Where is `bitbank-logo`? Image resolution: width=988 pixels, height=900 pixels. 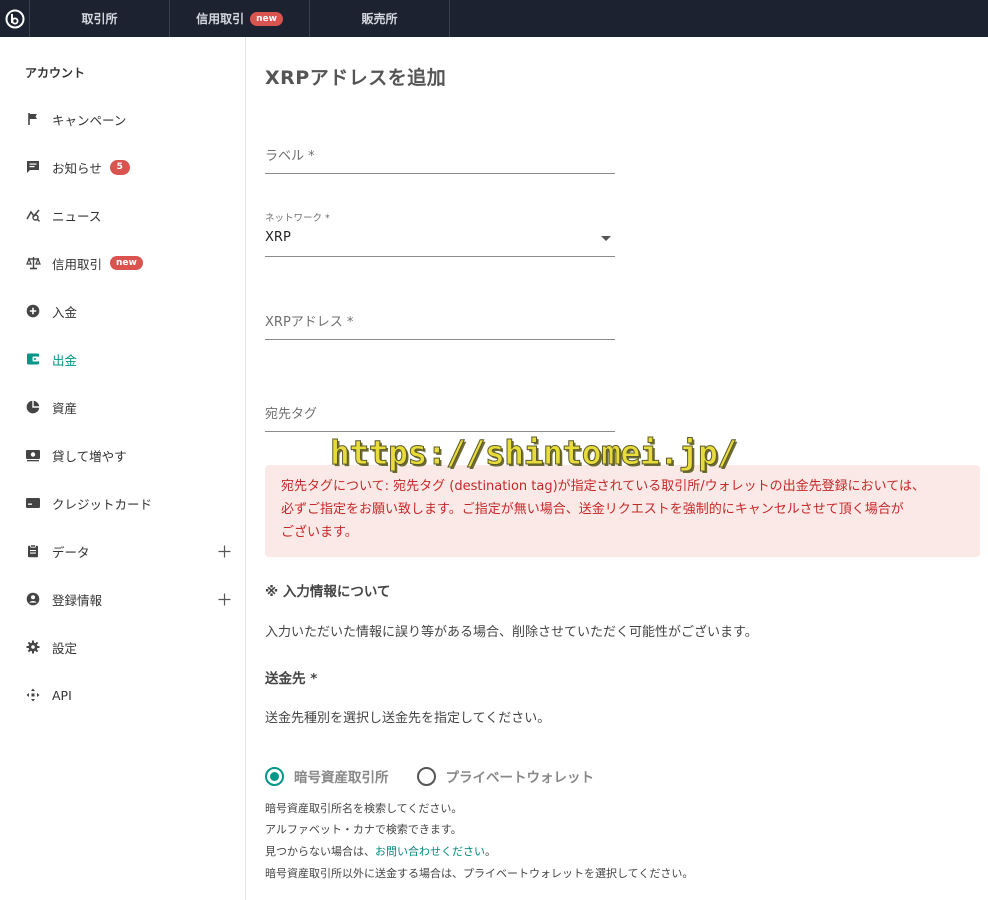
bitbank-logo is located at coordinates (15, 18).